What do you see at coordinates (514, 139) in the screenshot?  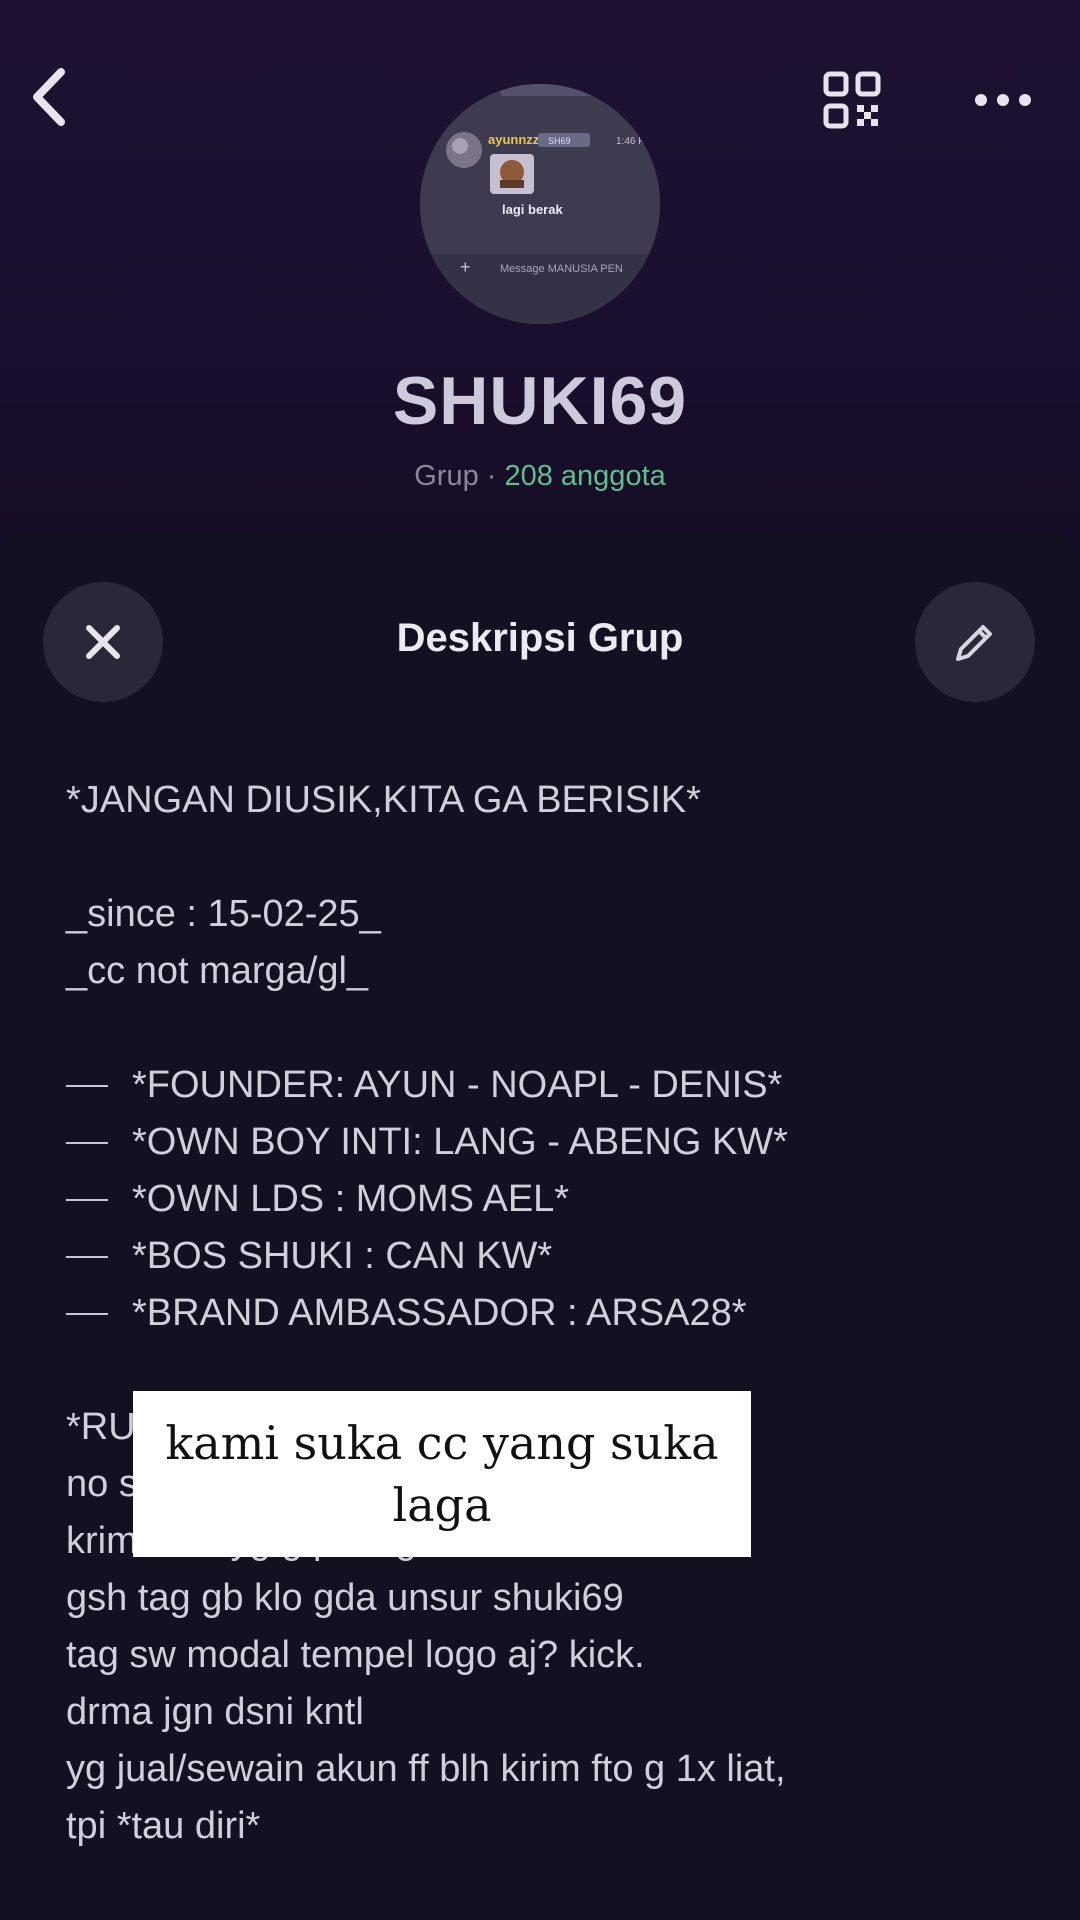 I see `avatar-username: ayunnzz` at bounding box center [514, 139].